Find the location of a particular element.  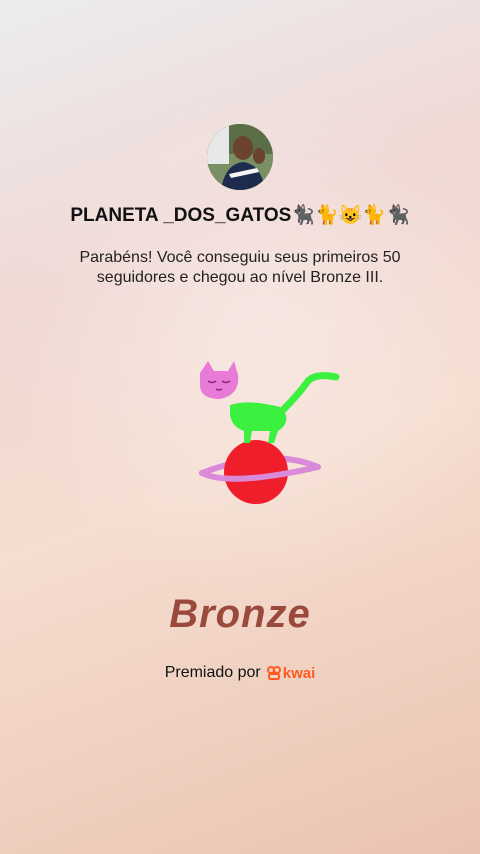

level-badge-title: Bronze is located at coordinates (240, 614).